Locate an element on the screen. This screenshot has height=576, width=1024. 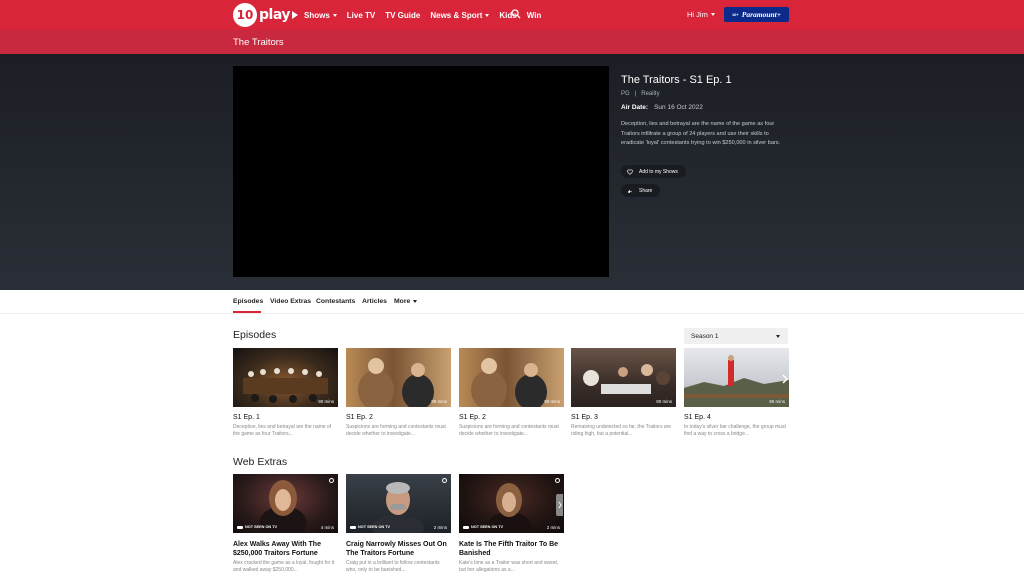
add-to-my-shows-button: Add to my Shows is located at coordinates (653, 171).